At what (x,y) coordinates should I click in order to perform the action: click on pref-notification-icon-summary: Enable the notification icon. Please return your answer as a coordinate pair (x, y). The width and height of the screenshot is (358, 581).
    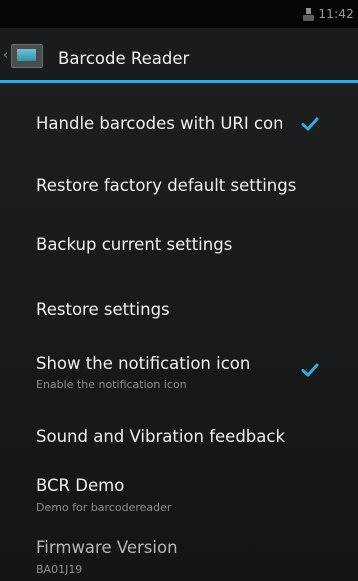
    Looking at the image, I should click on (111, 384).